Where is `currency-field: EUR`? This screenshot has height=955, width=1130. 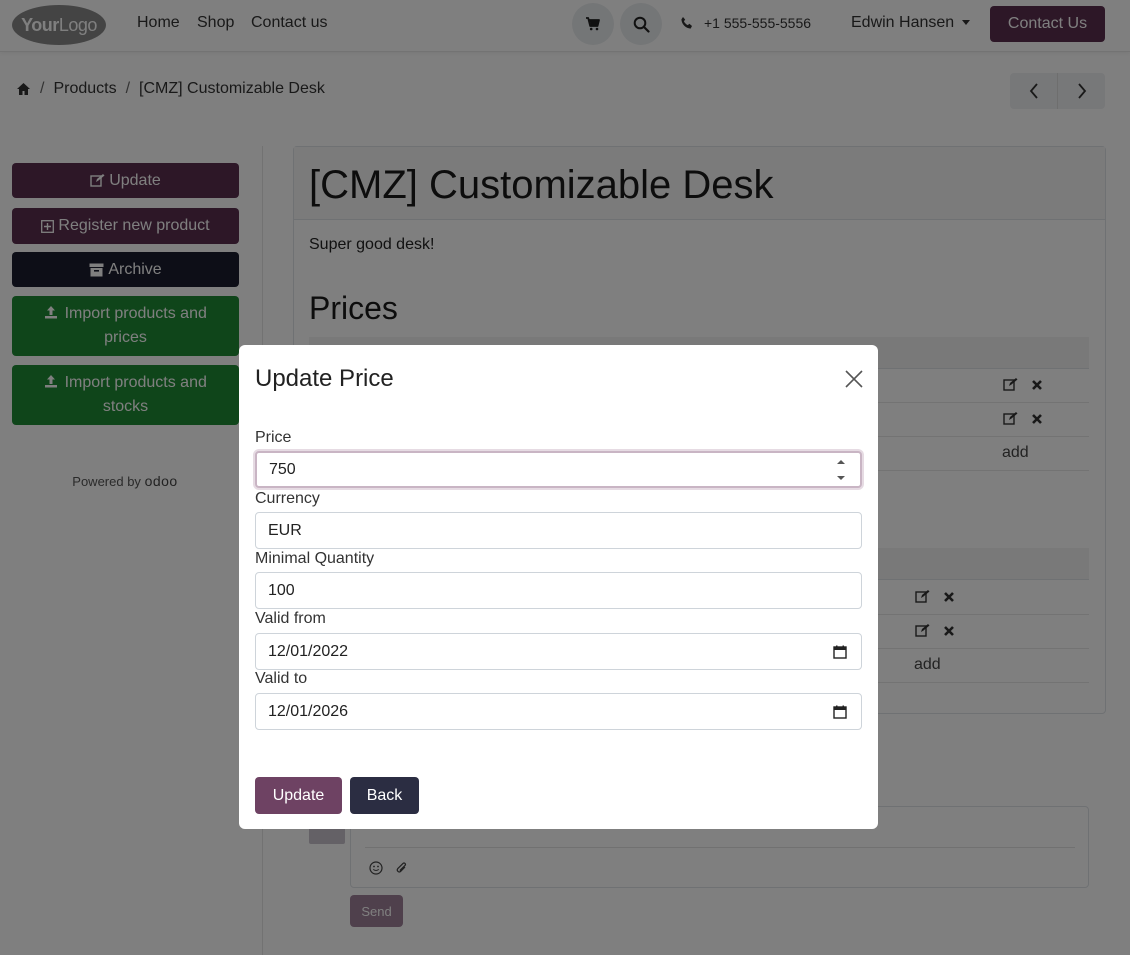
currency-field: EUR is located at coordinates (558, 530).